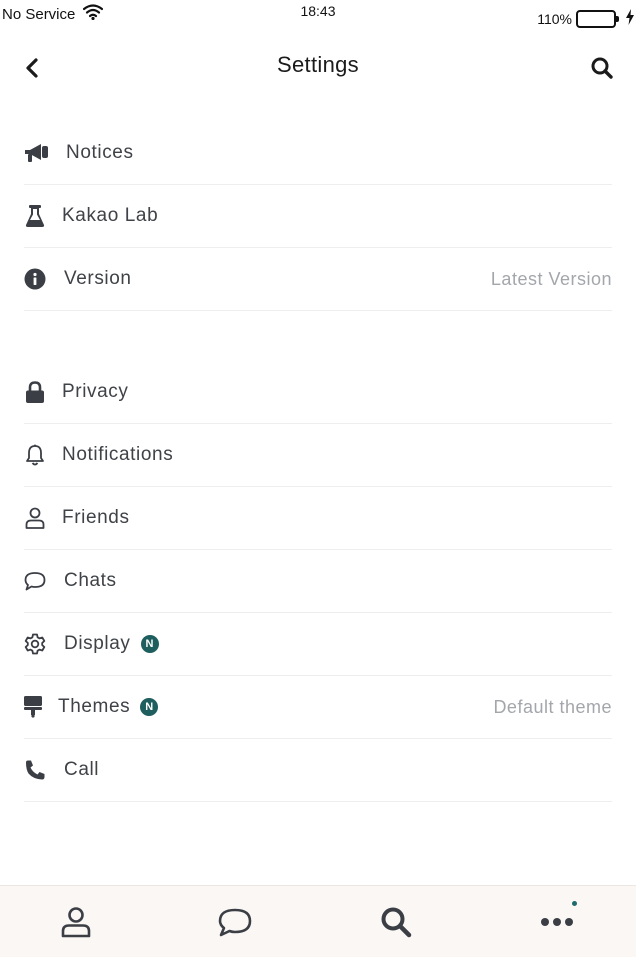  I want to click on settings-item-label: Display, so click(97, 643).